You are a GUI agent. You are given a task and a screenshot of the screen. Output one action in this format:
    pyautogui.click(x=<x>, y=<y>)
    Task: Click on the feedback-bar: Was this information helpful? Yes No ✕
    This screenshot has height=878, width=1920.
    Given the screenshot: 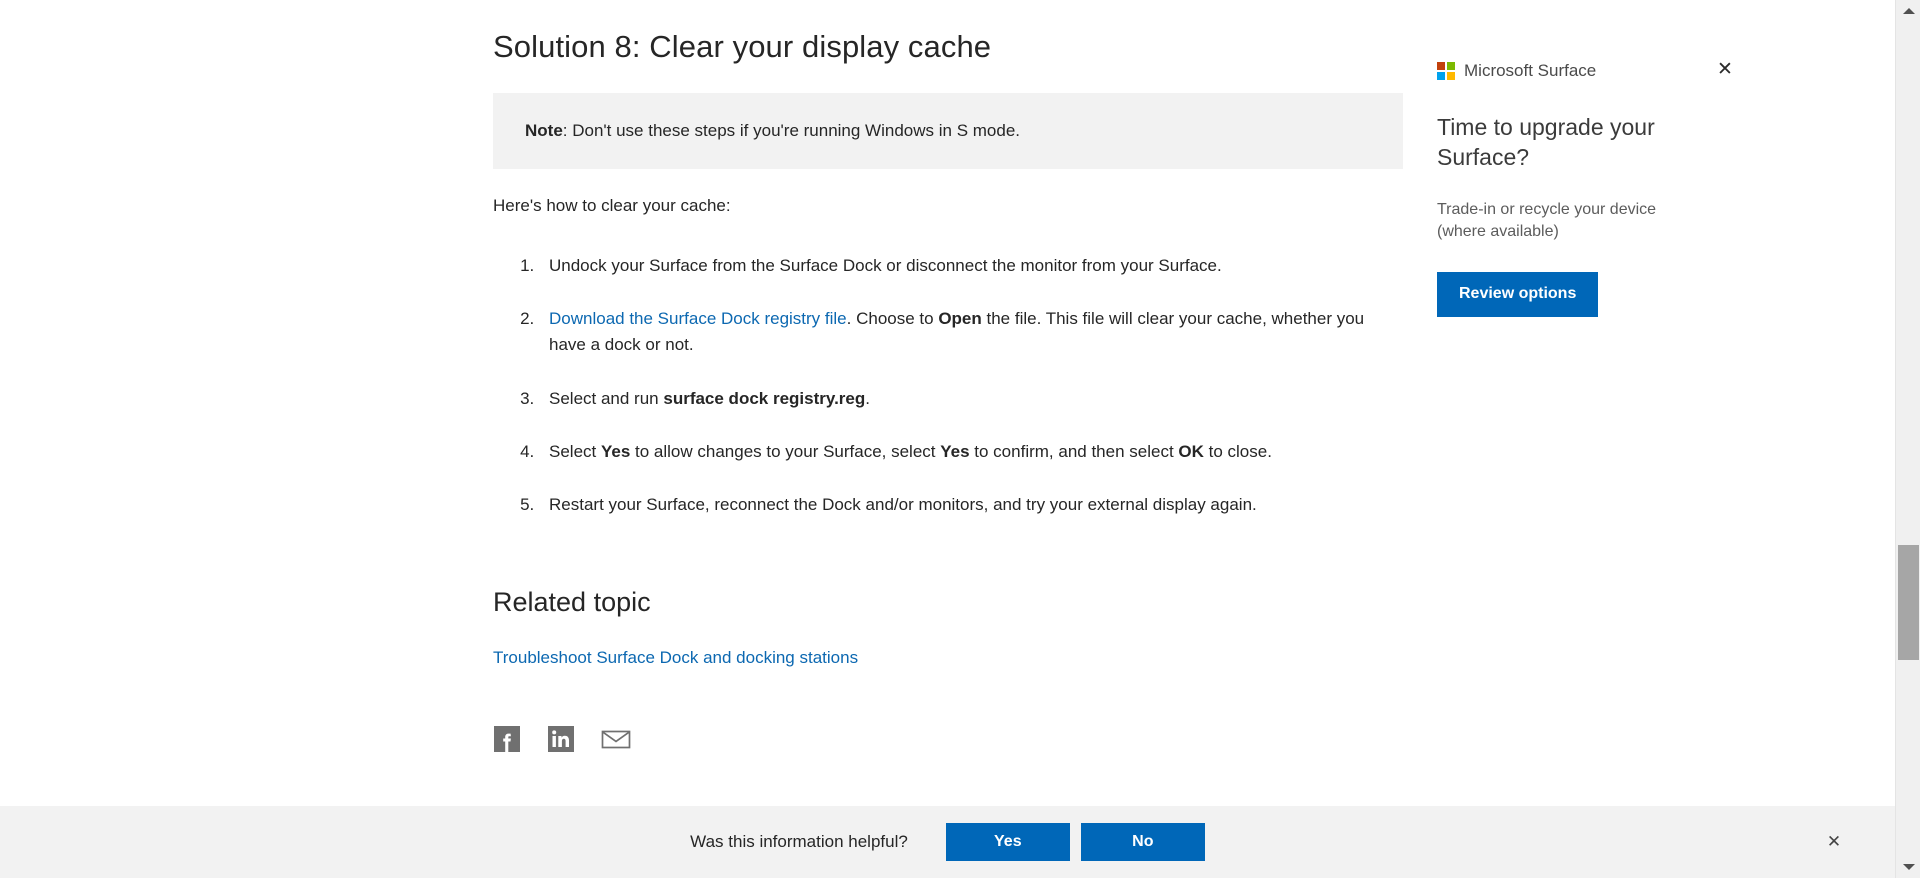 What is the action you would take?
    pyautogui.click(x=947, y=842)
    